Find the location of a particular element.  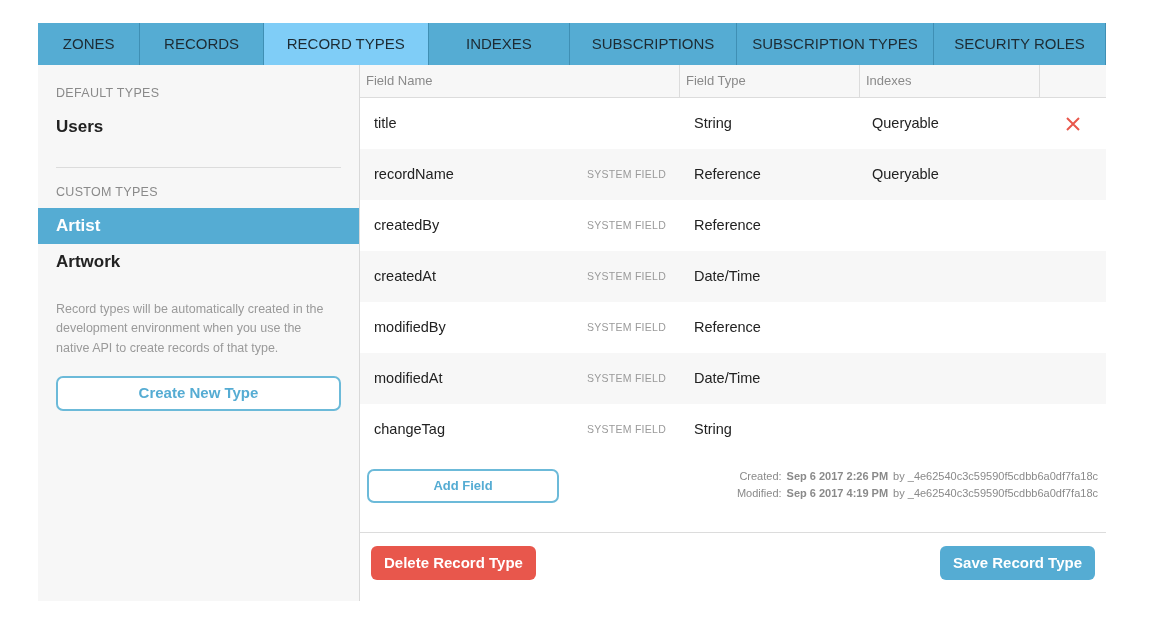

field-name: title is located at coordinates (385, 123).